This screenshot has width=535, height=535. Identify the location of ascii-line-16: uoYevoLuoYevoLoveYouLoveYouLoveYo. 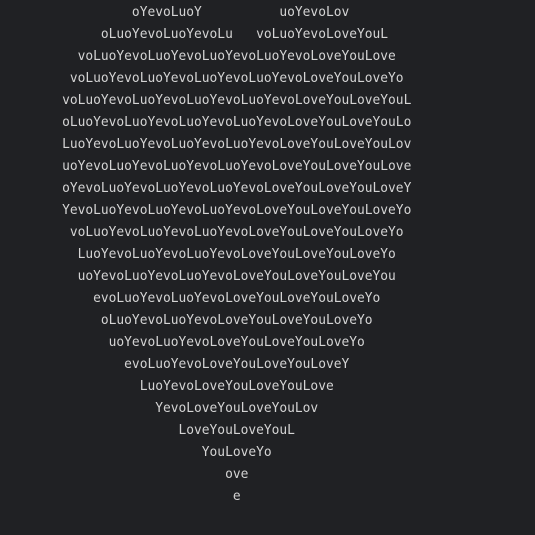
(182, 342).